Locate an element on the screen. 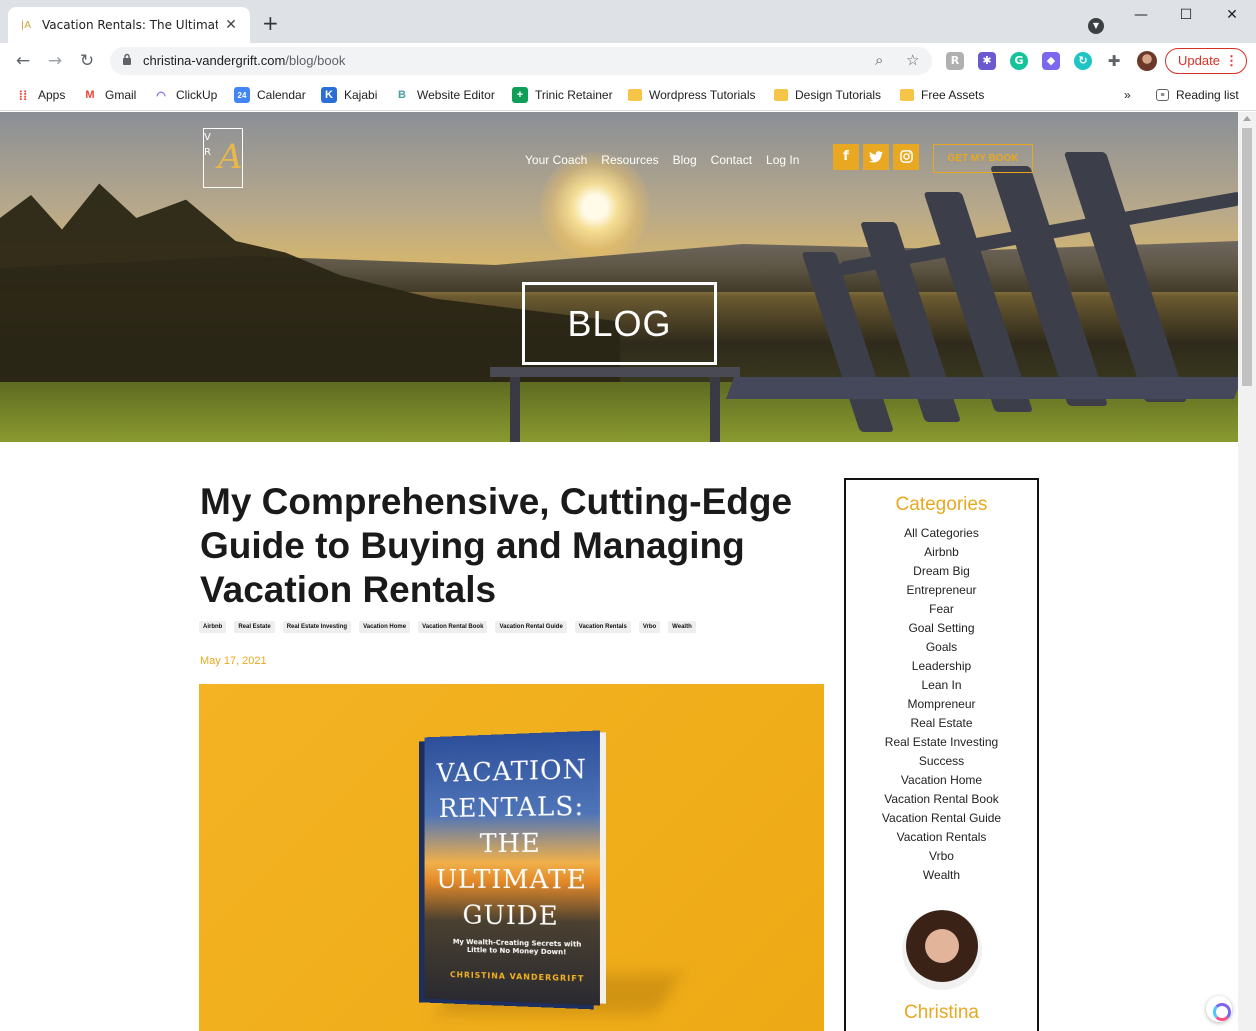  tab-search-icon: ▼ is located at coordinates (1096, 26).